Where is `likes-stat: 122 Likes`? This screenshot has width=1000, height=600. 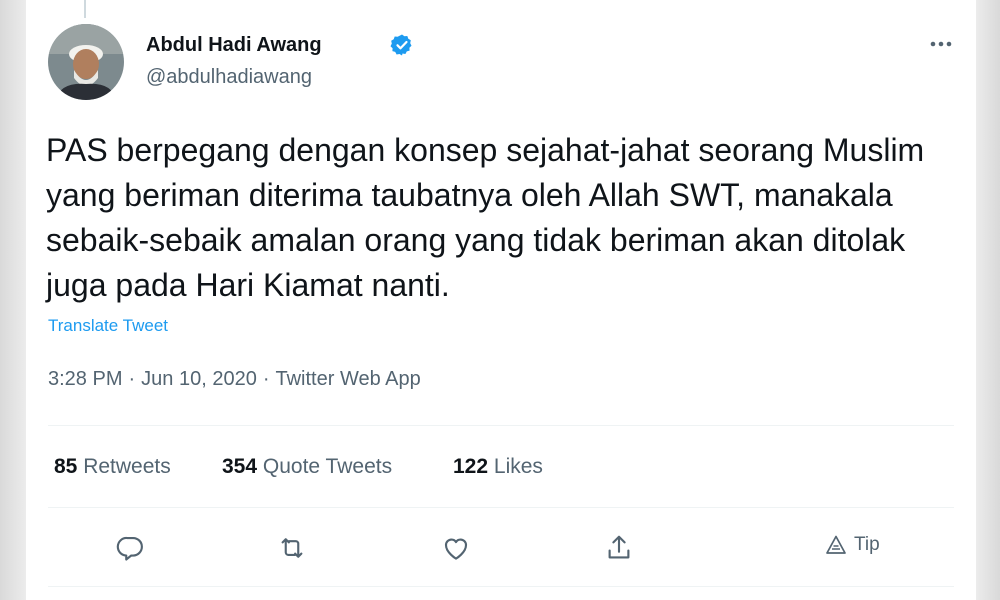
likes-stat: 122 Likes is located at coordinates (498, 467).